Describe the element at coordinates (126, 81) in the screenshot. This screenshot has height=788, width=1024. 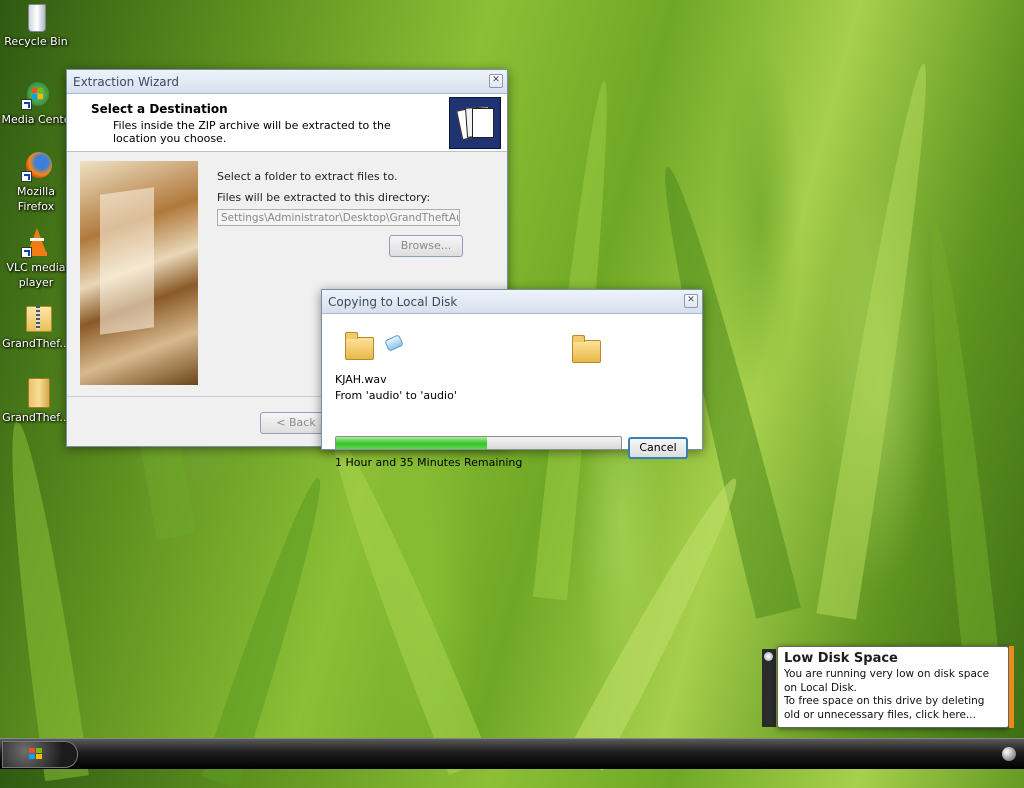
I see `wizard-title: Extraction Wizard` at that location.